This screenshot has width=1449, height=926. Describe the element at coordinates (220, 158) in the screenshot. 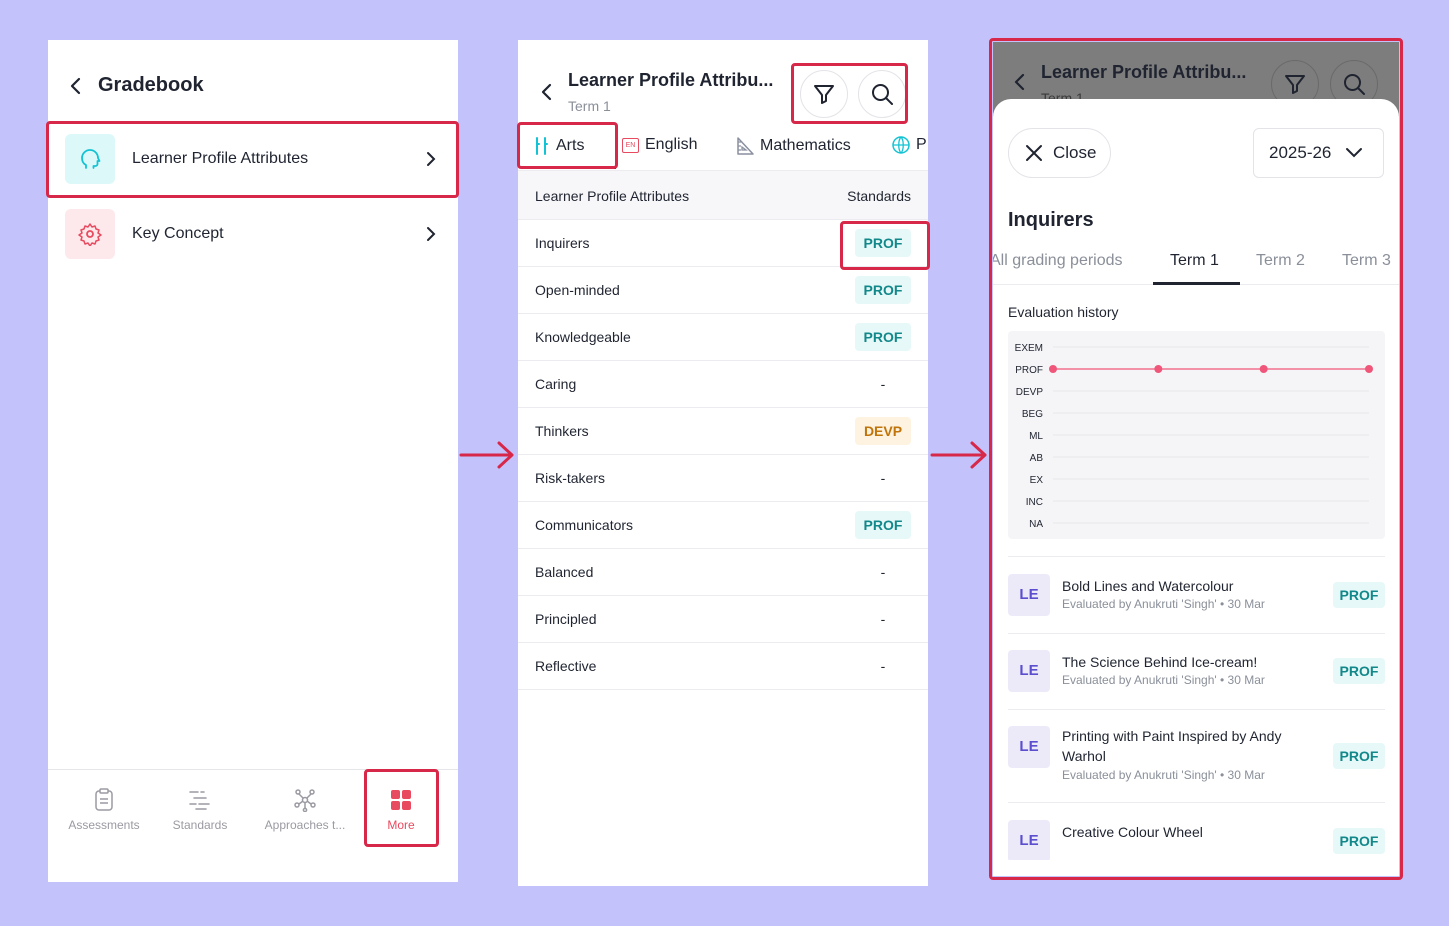

I see `menu-item-label: Learner Profile Attributes` at that location.